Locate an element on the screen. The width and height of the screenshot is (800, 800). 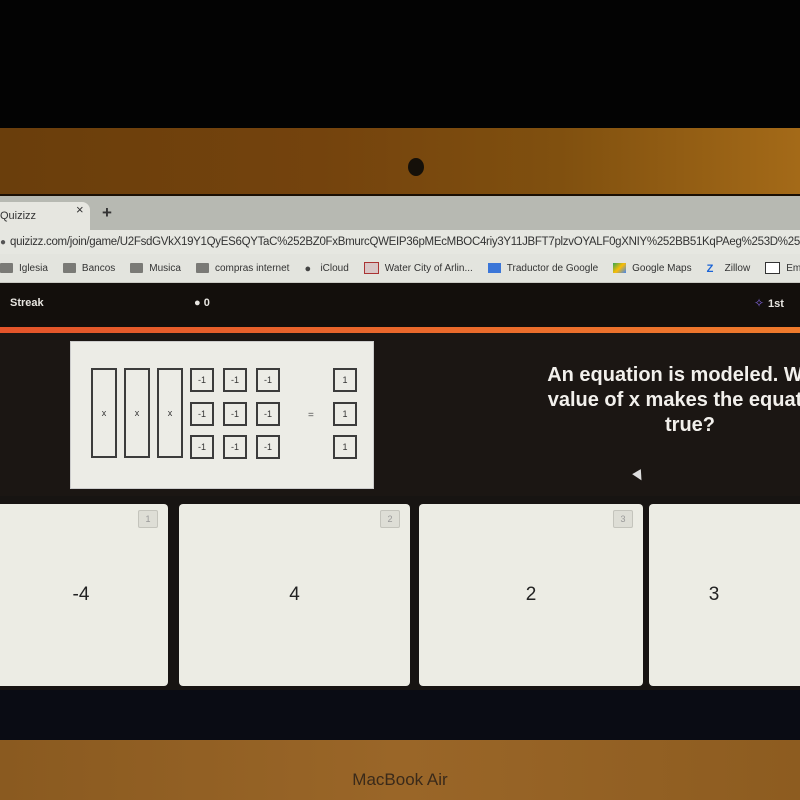
bookmark-label: Zillow is located at coordinates (737, 268).